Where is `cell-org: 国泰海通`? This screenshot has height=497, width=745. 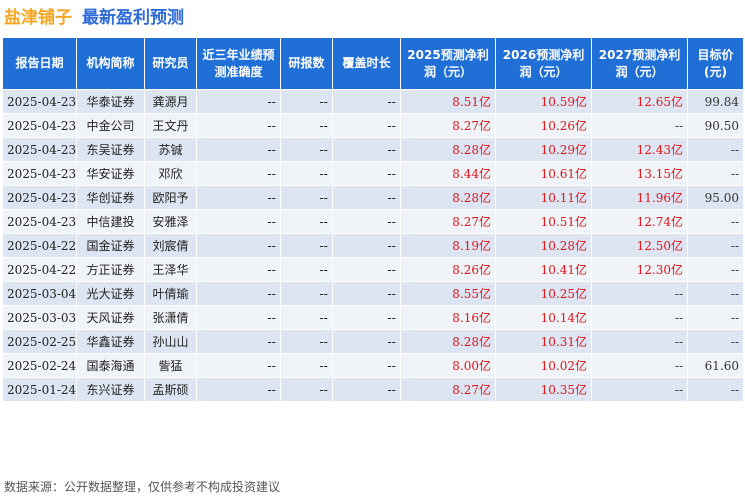
cell-org: 国泰海通 is located at coordinates (110, 365).